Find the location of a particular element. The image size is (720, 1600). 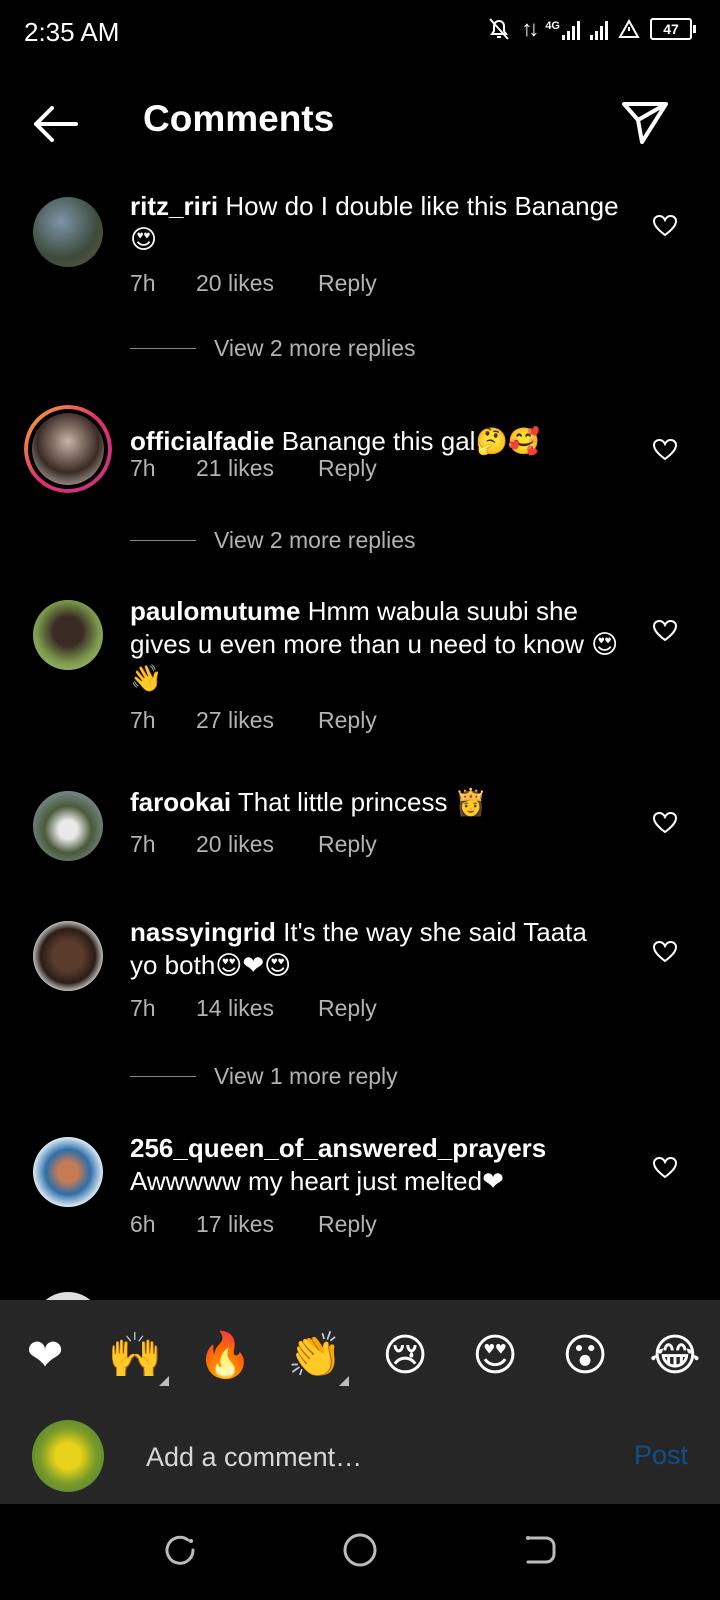

comment-message: How do I double like this Banange is located at coordinates (422, 206).